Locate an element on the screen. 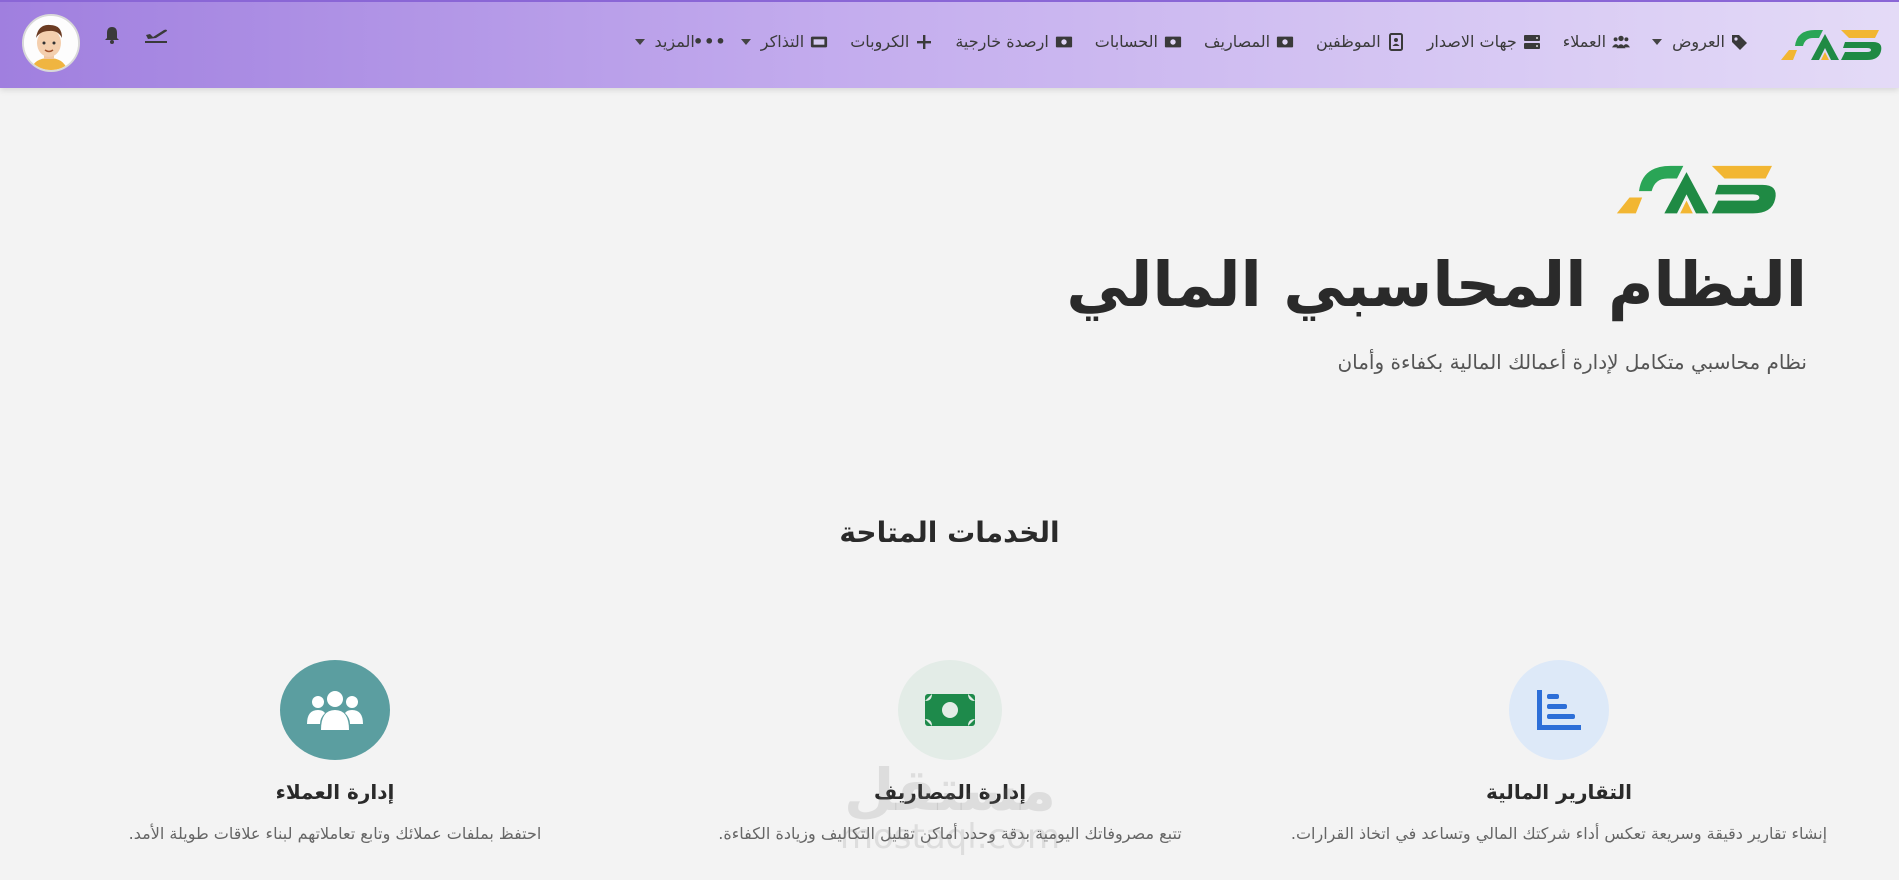 The height and width of the screenshot is (880, 1899). expenses-icon-circle is located at coordinates (950, 710).